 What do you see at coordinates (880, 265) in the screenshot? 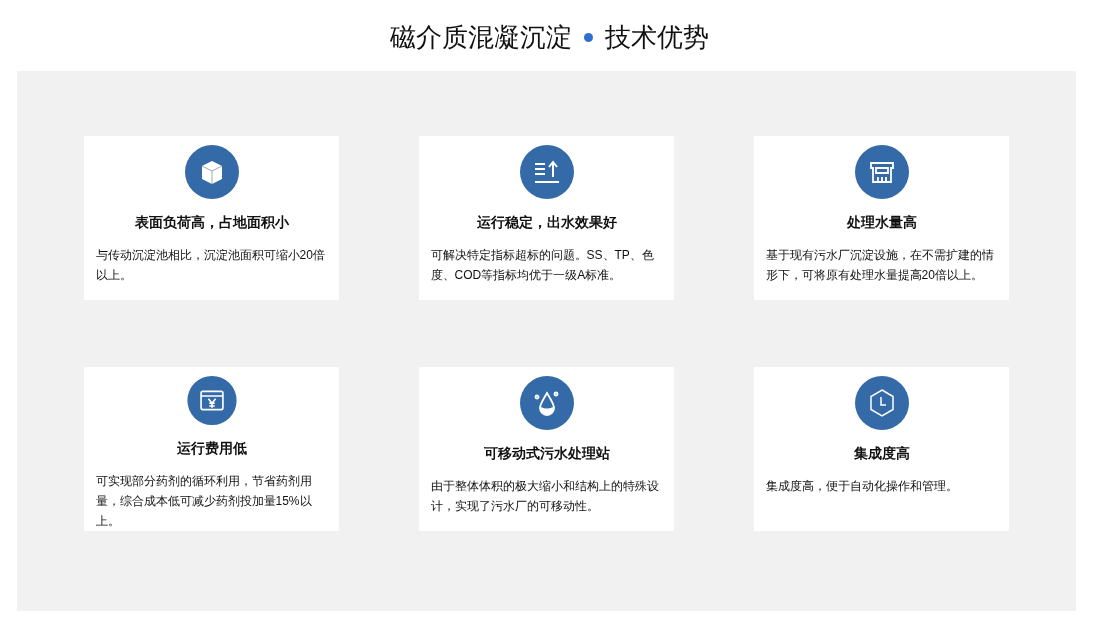
I see `feature-description: 基于现有污水厂沉淀设施，在不需扩建的情形下，可将原有处理水量提高20倍以上。` at bounding box center [880, 265].